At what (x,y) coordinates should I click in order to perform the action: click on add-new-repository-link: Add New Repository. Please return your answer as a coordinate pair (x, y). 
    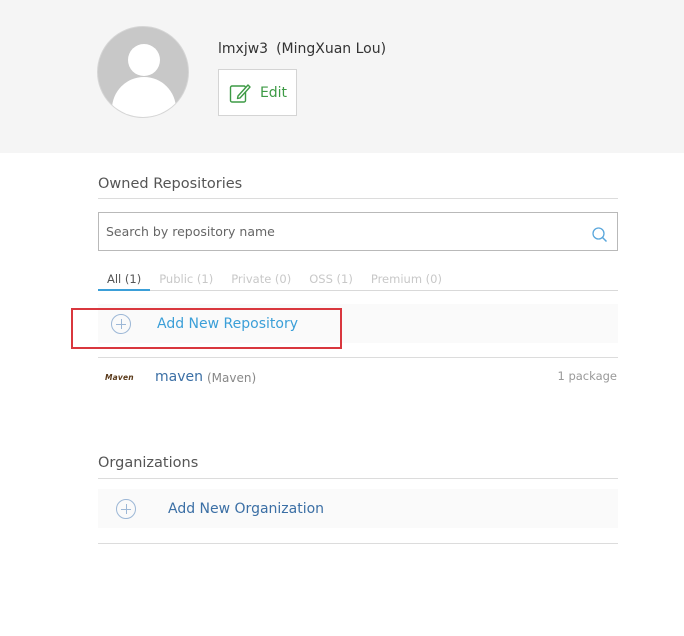
    Looking at the image, I should click on (227, 324).